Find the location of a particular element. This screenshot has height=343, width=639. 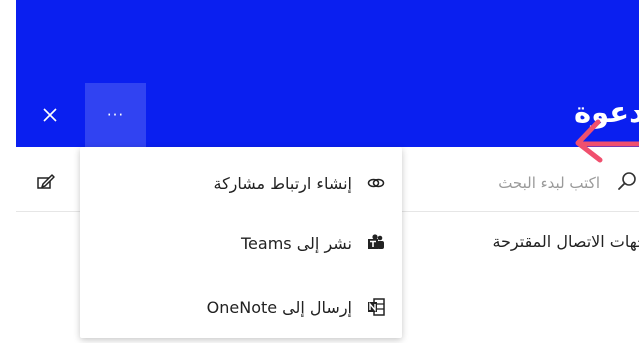

edit-button is located at coordinates (46, 182).